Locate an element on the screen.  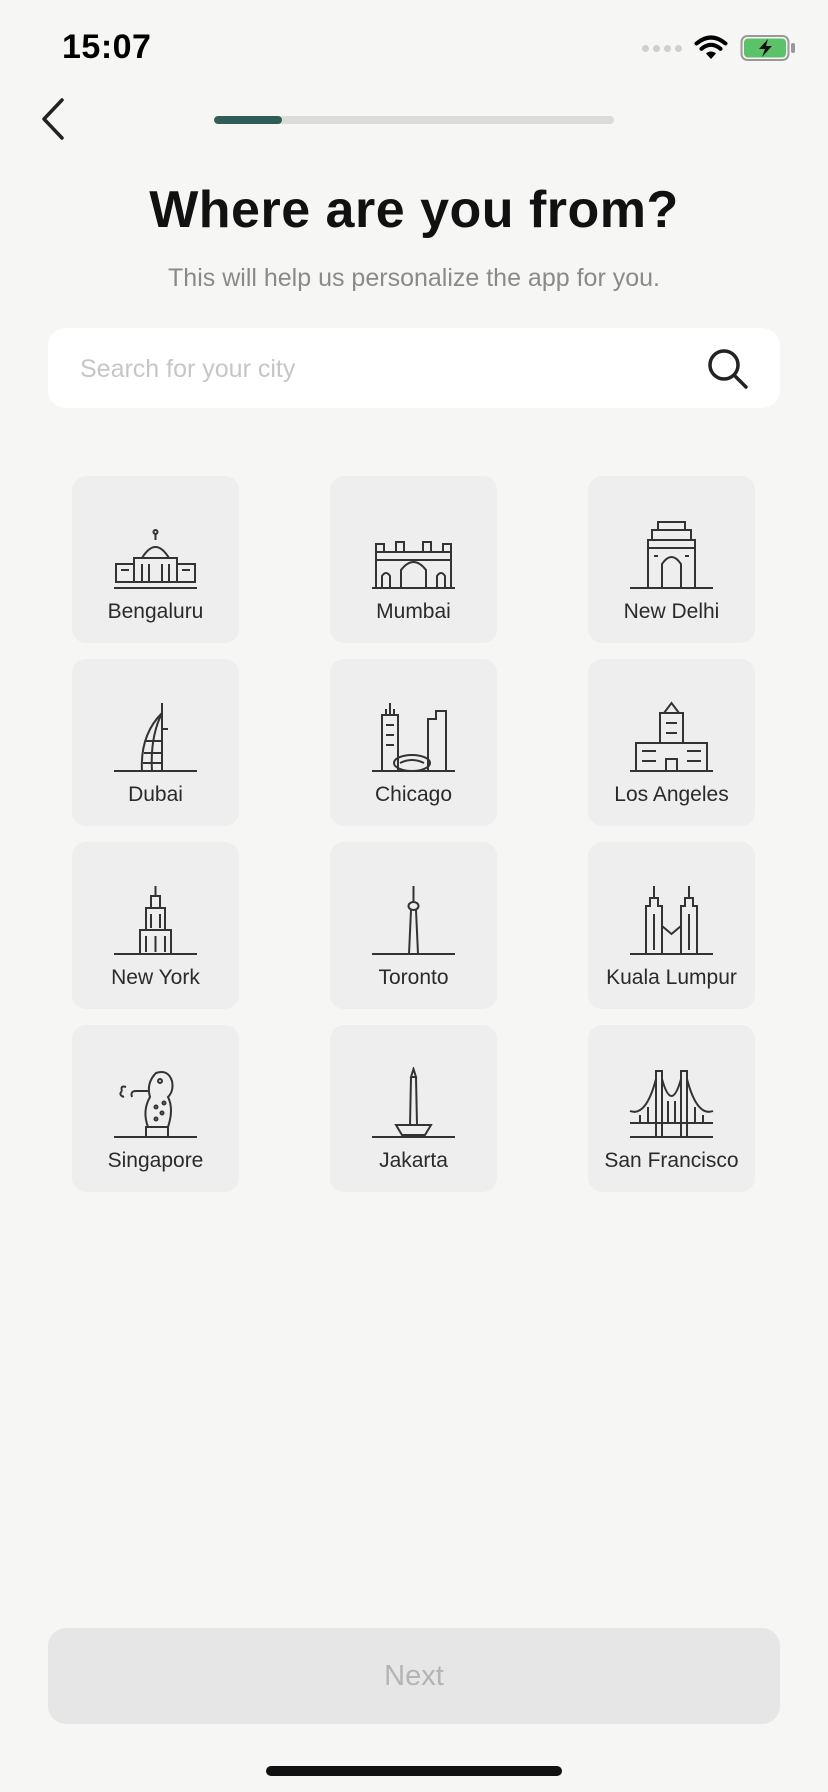
golden-gate-icon is located at coordinates (671, 1104).